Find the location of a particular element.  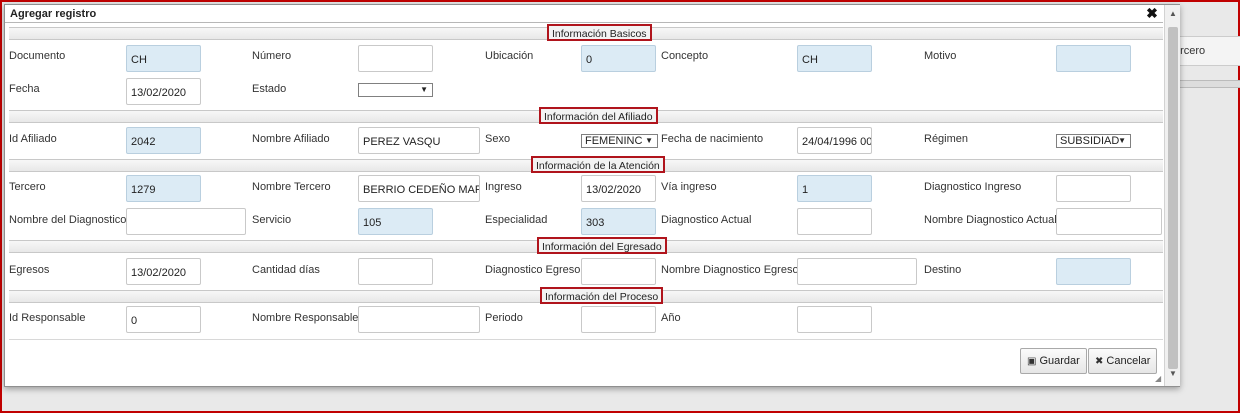

motivo-field is located at coordinates (1093, 58).